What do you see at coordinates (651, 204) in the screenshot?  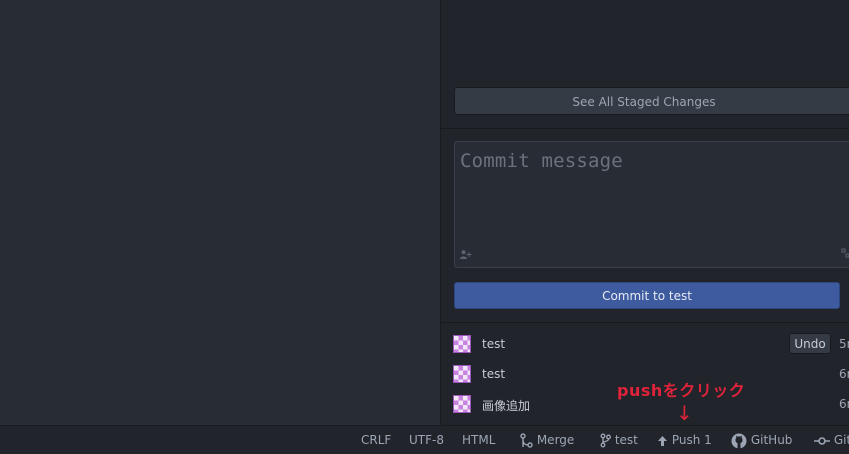 I see `commit-message-editor: Commit message` at bounding box center [651, 204].